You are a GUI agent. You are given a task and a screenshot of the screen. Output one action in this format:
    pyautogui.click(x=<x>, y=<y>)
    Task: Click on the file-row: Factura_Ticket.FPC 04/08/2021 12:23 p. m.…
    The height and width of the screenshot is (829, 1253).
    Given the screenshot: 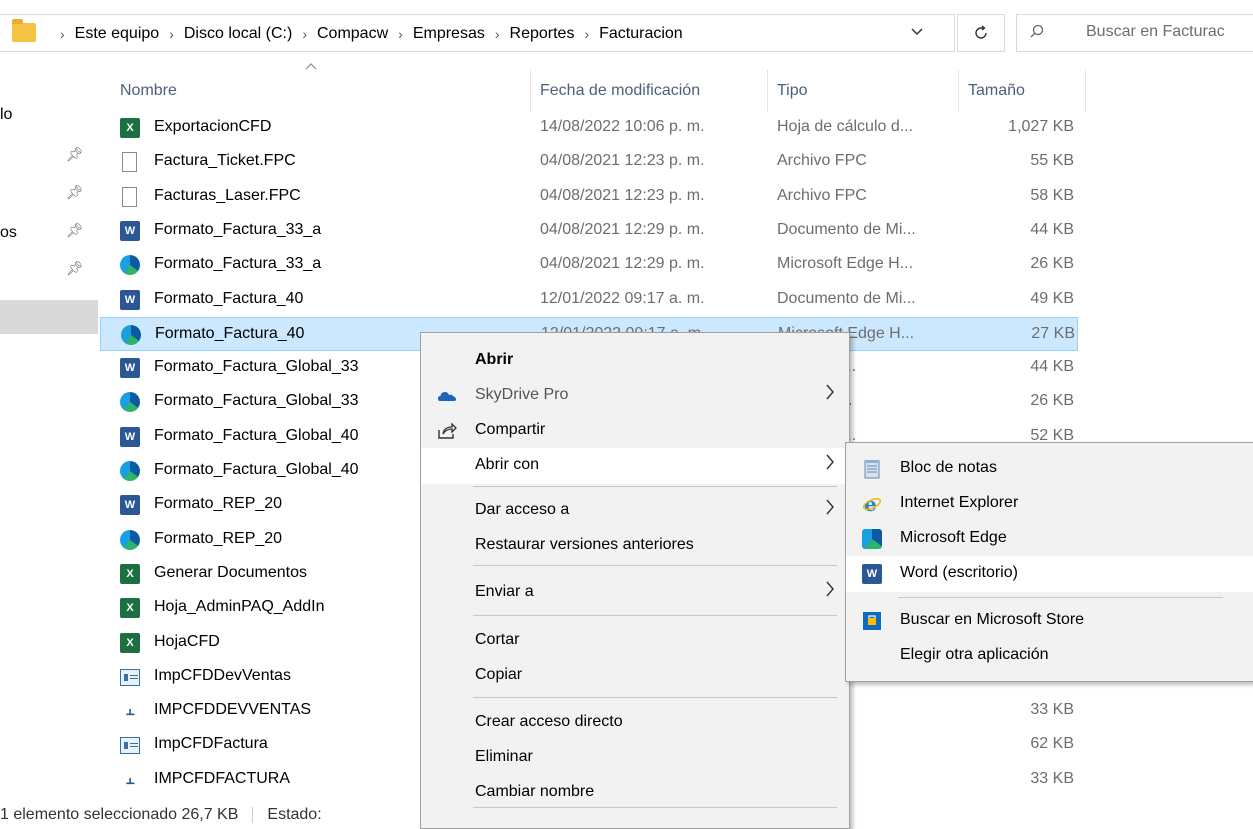 What is the action you would take?
    pyautogui.click(x=589, y=162)
    